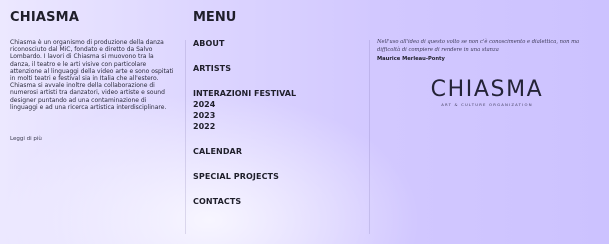 This screenshot has height=244, width=609. I want to click on chiasma-logo: CHIASMA ART & CULTURE ORGANIZATION, so click(487, 92).